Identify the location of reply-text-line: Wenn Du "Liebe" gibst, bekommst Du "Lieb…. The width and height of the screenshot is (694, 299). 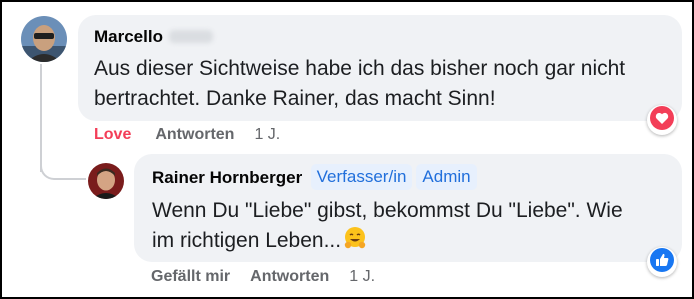
(387, 210).